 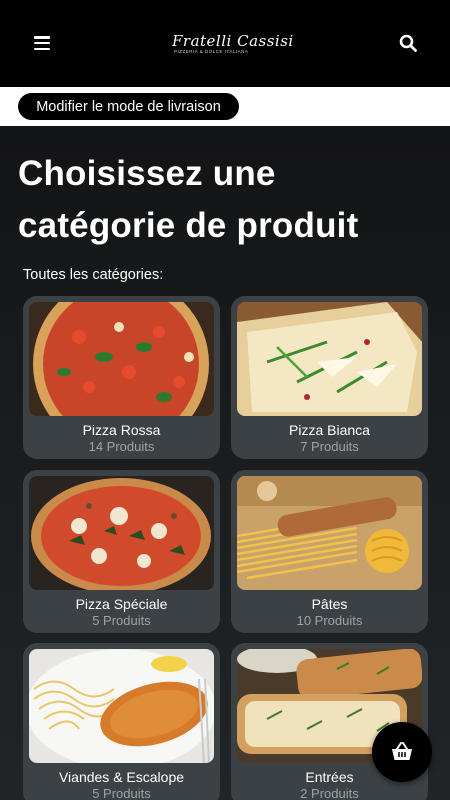 What do you see at coordinates (329, 620) in the screenshot?
I see `category-count: 10 Produits` at bounding box center [329, 620].